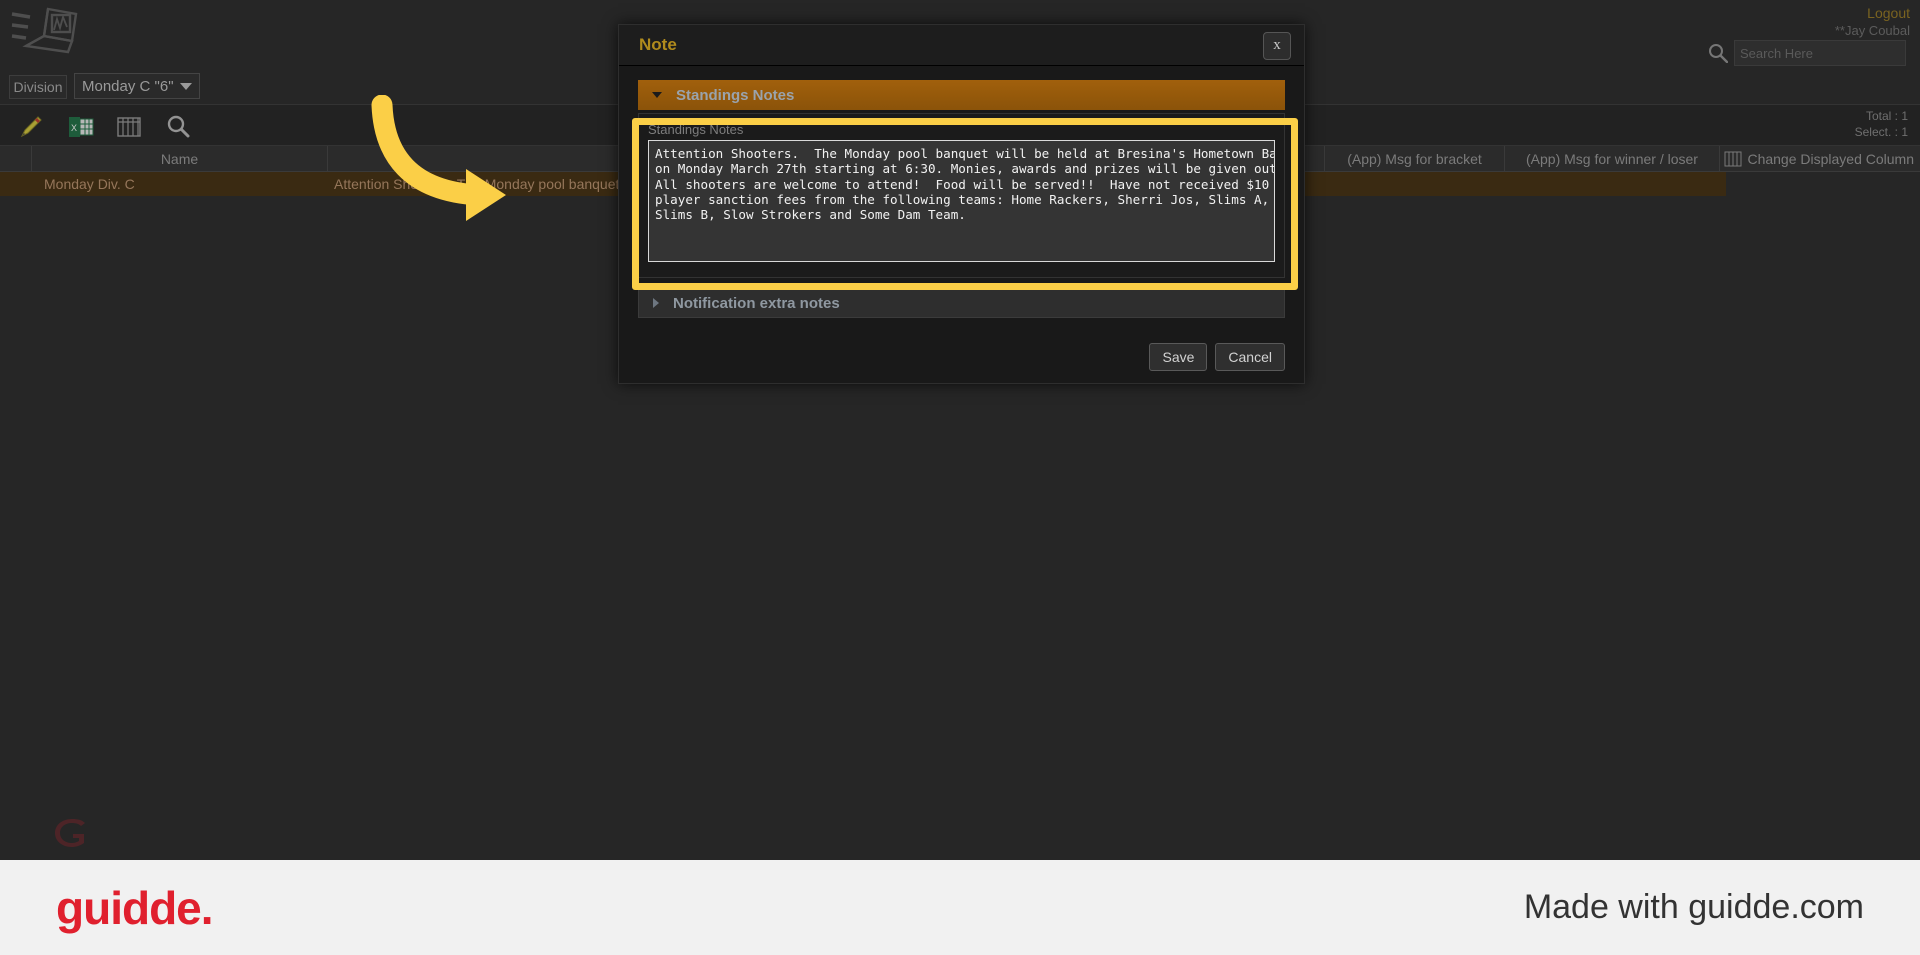 This screenshot has width=1920, height=955. I want to click on global-search, so click(1807, 53).